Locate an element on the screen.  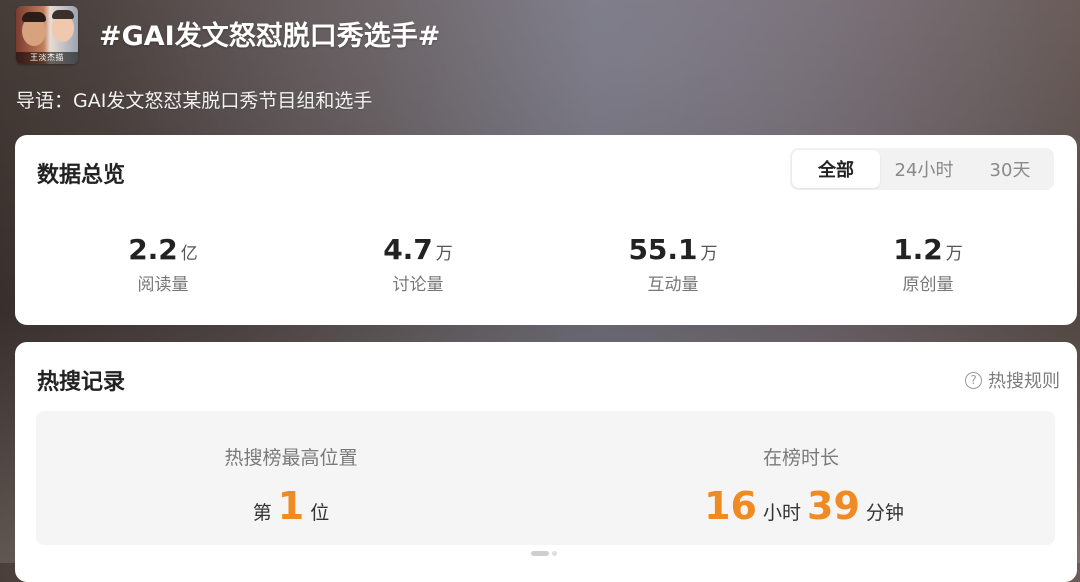
duration-label: 在榜时长 is located at coordinates (800, 458).